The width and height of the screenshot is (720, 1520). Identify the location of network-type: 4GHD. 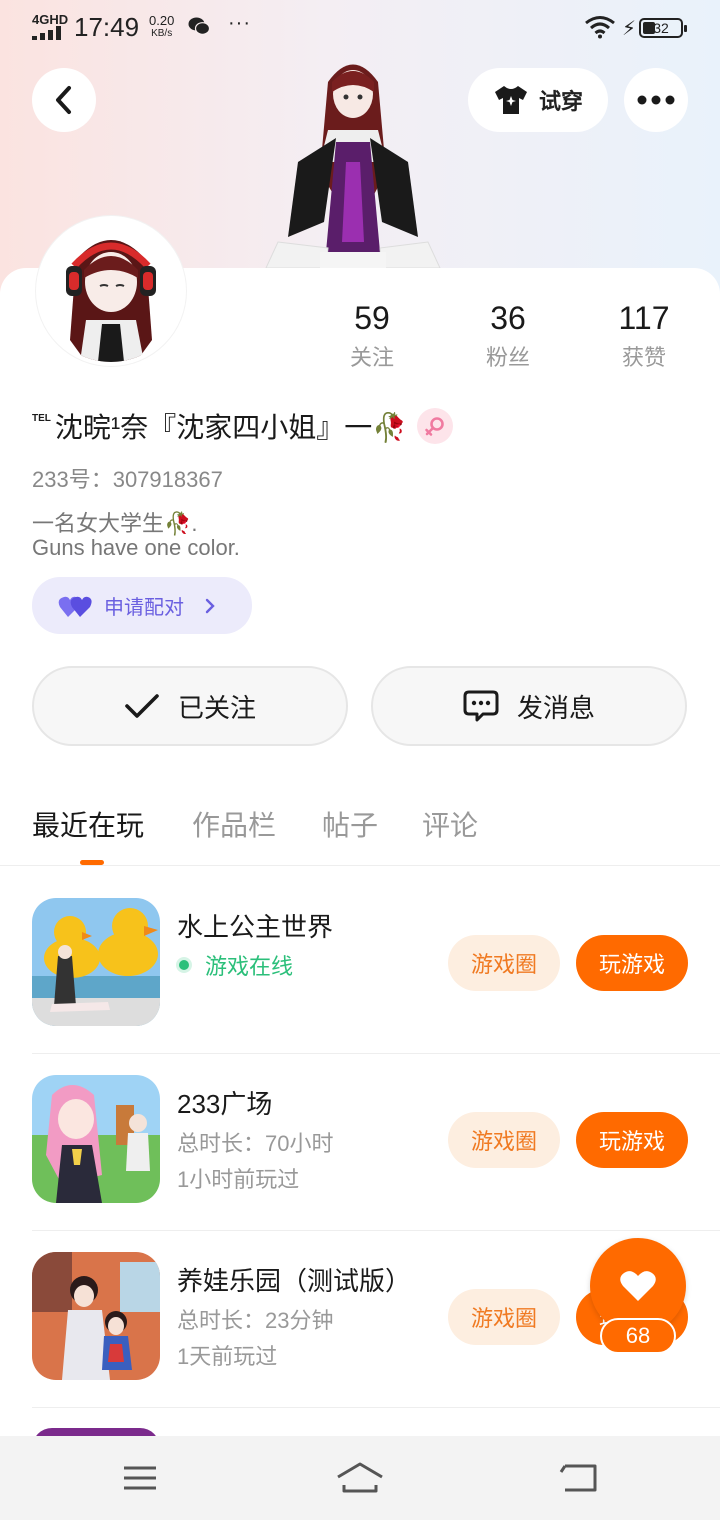
(50, 19).